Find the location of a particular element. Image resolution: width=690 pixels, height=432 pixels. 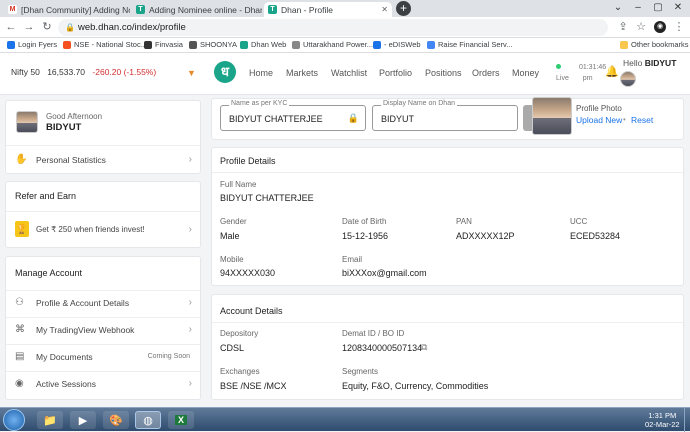

chevron-down-icon: ⌄ is located at coordinates (618, 8).